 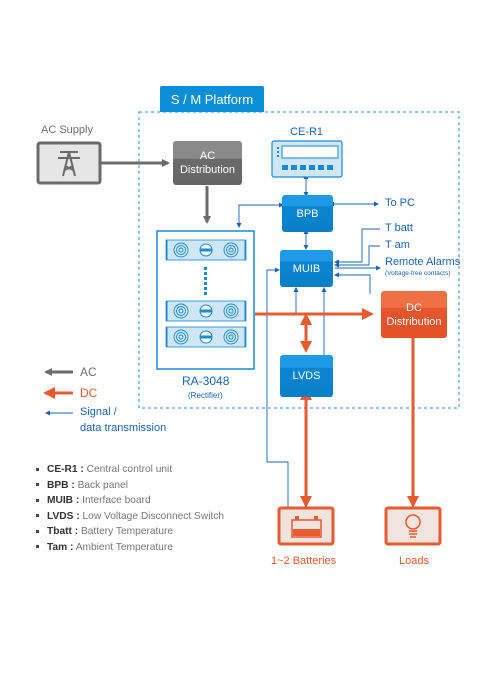 I want to click on dc-distribution-line1: DC, so click(x=414, y=307).